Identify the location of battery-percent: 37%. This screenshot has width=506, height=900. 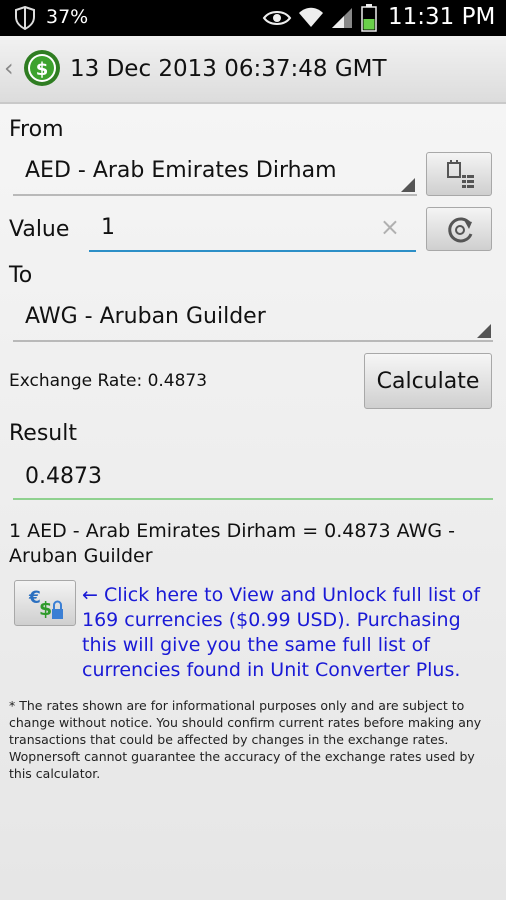
(67, 17).